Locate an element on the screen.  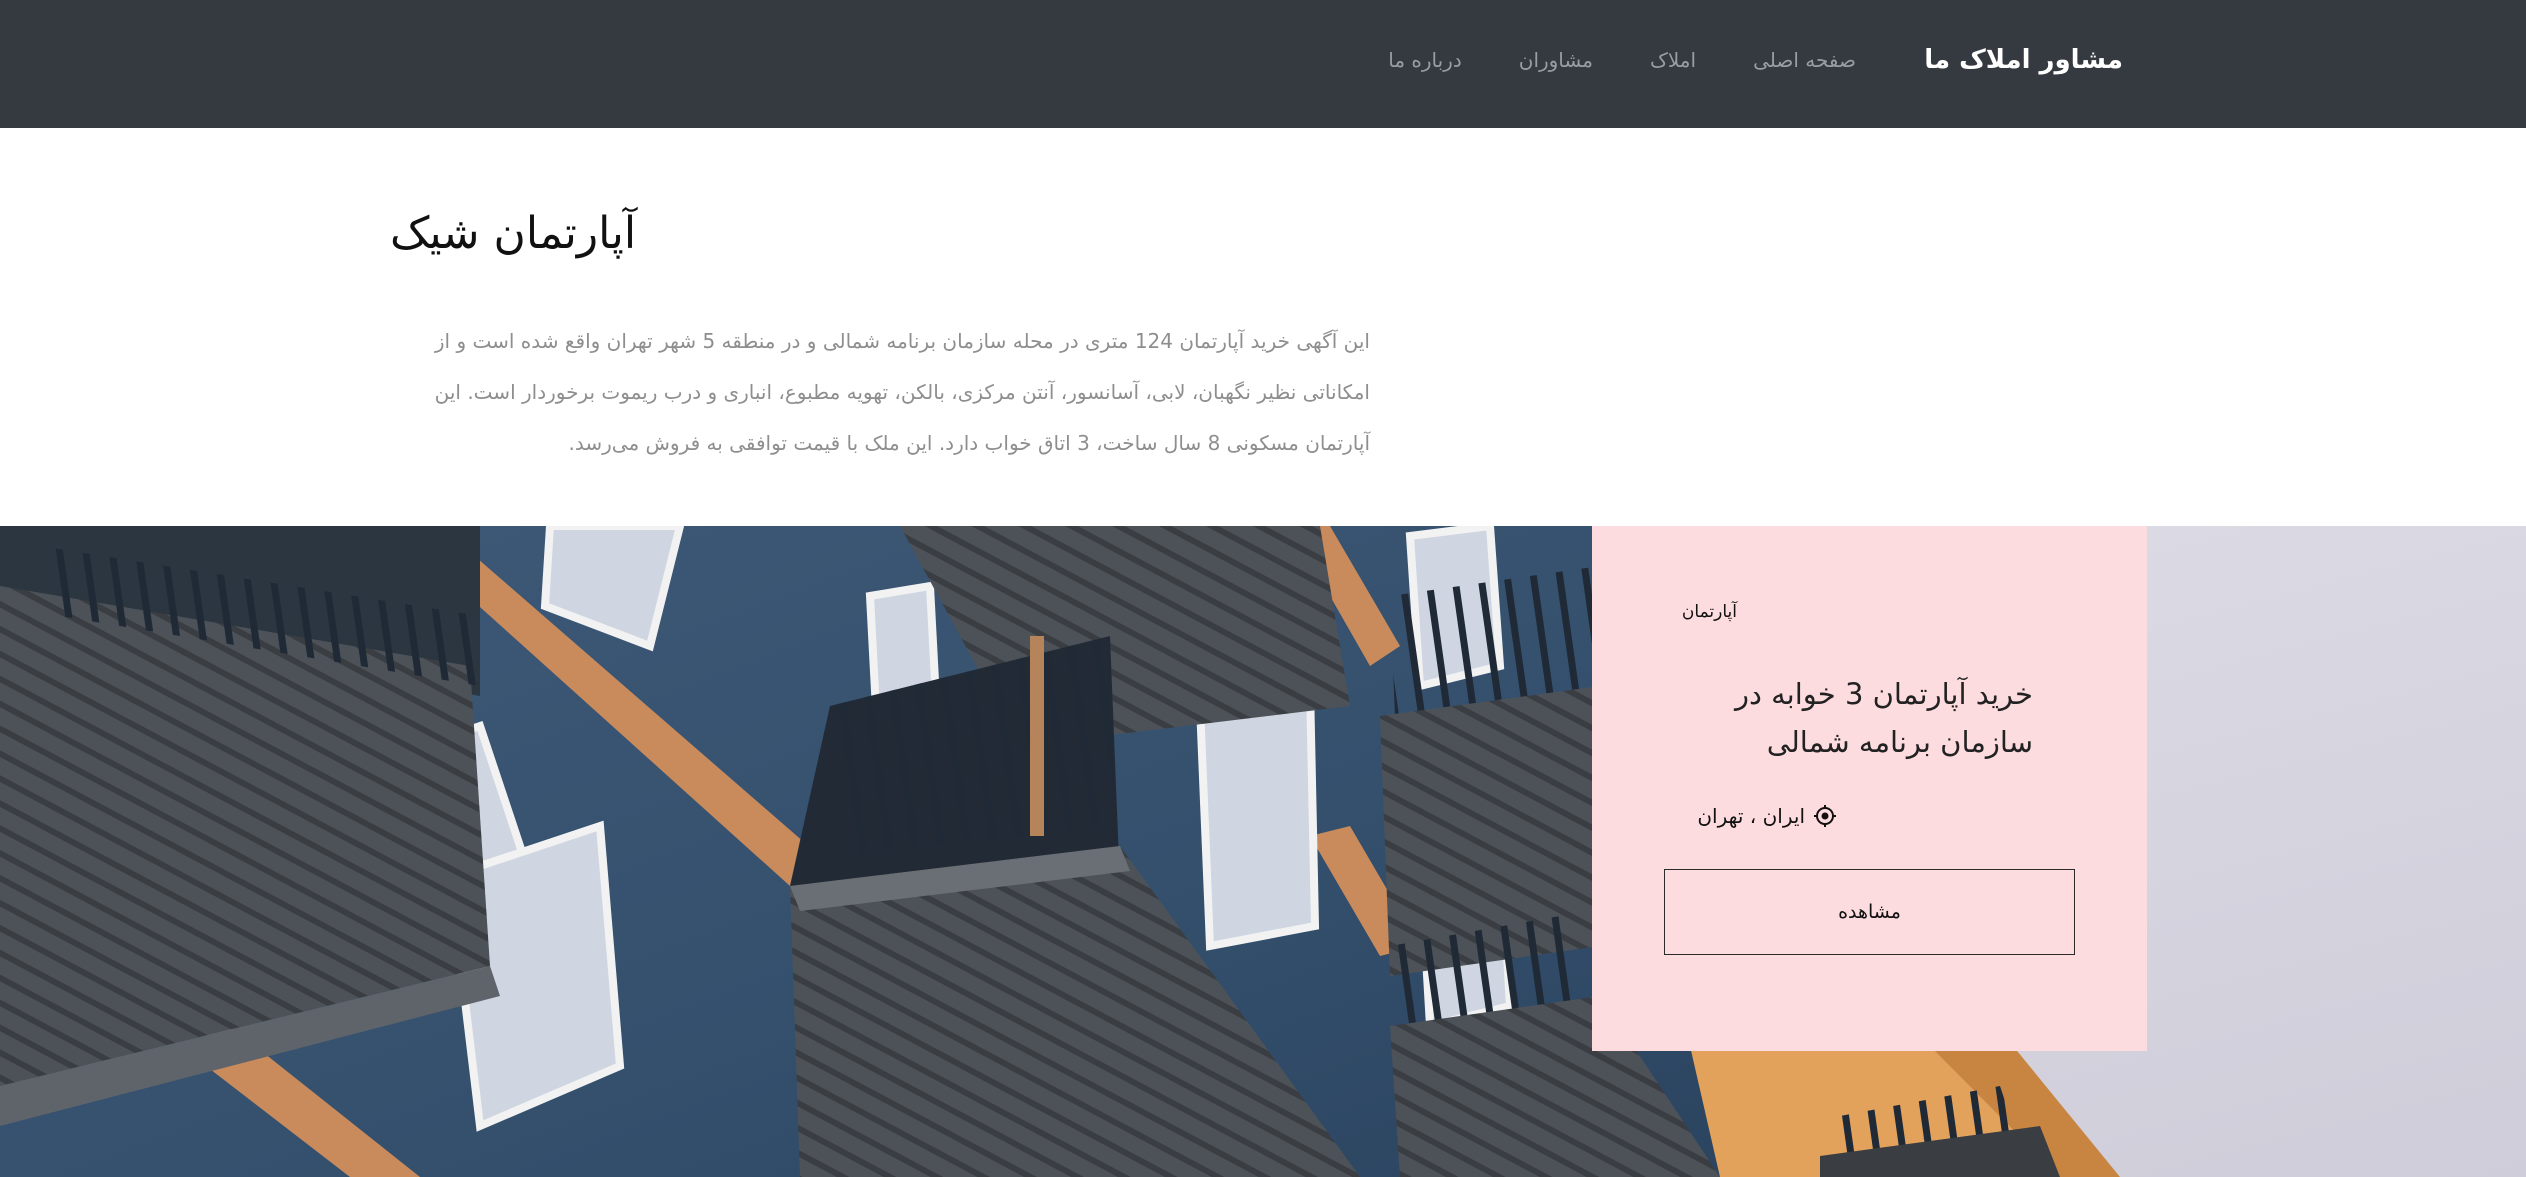
property-location: ایران ، تهران is located at coordinates (1767, 816).